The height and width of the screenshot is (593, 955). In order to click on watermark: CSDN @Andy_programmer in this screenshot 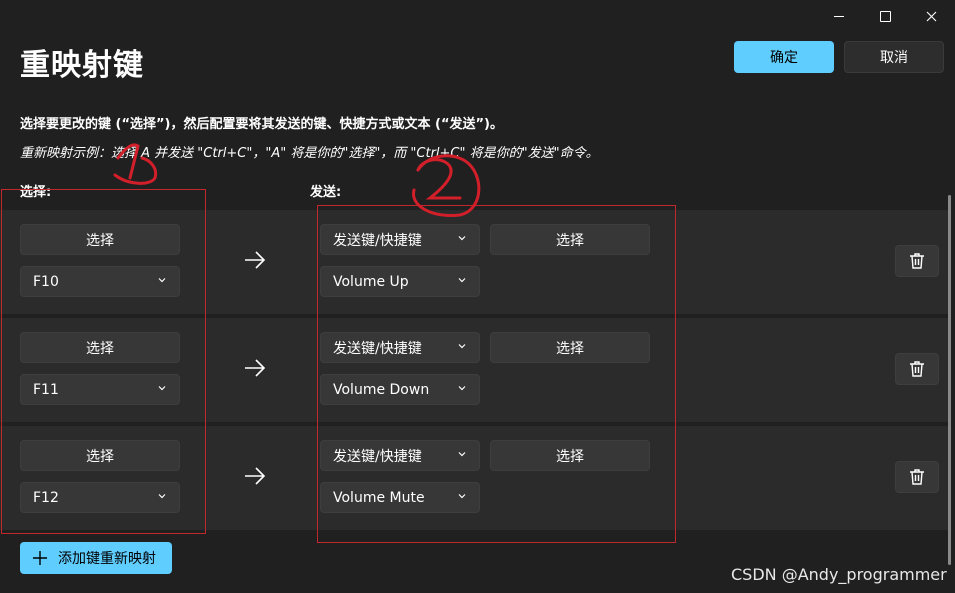, I will do `click(839, 574)`.